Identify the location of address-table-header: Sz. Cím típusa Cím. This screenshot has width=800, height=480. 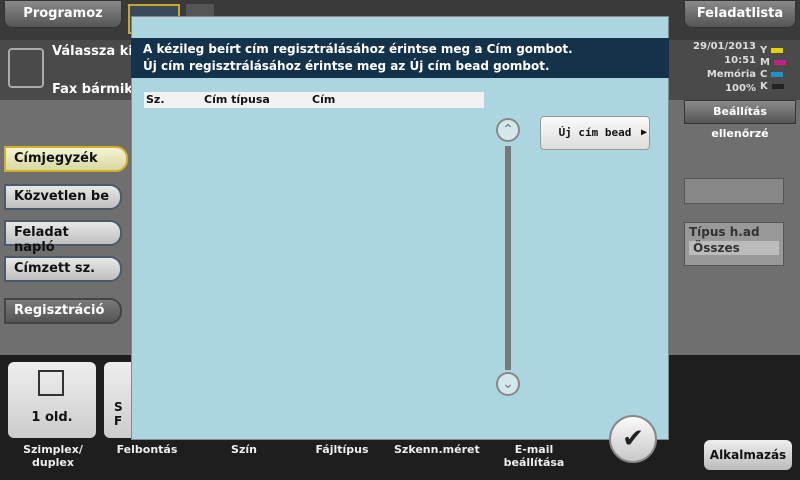
(314, 100).